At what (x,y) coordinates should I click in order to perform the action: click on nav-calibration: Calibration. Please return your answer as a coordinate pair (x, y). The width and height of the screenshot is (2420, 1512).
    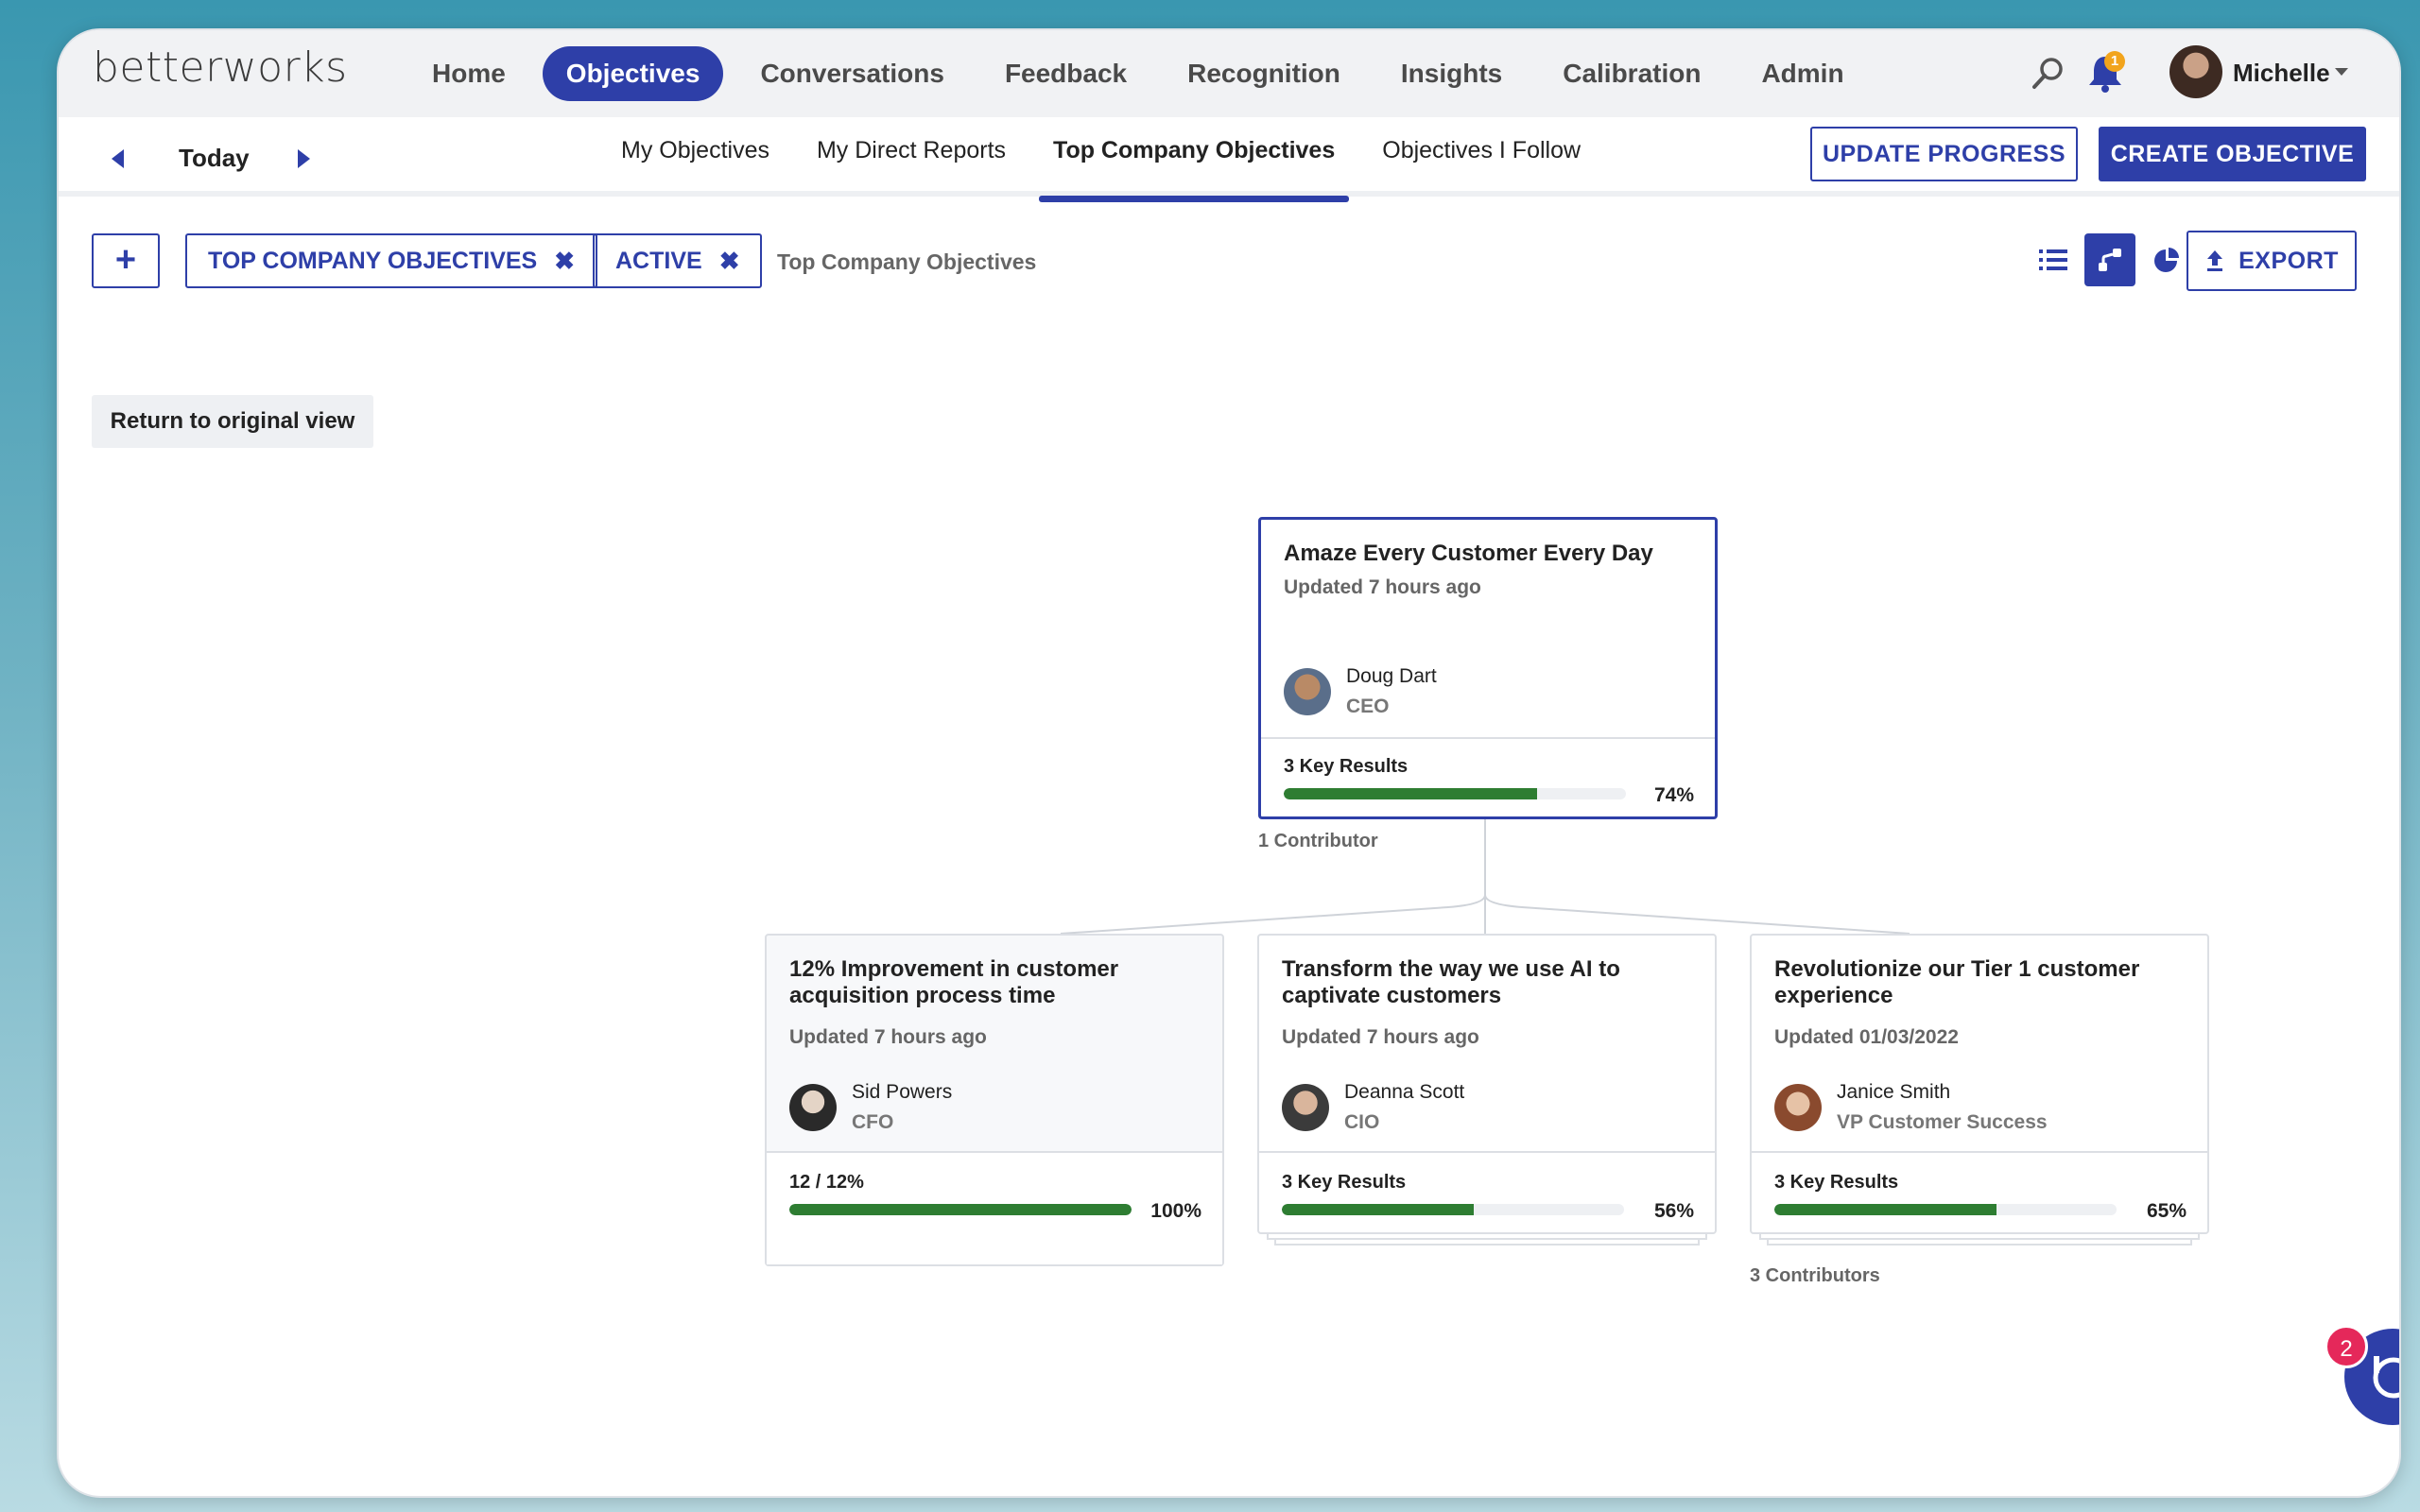
    Looking at the image, I should click on (1631, 73).